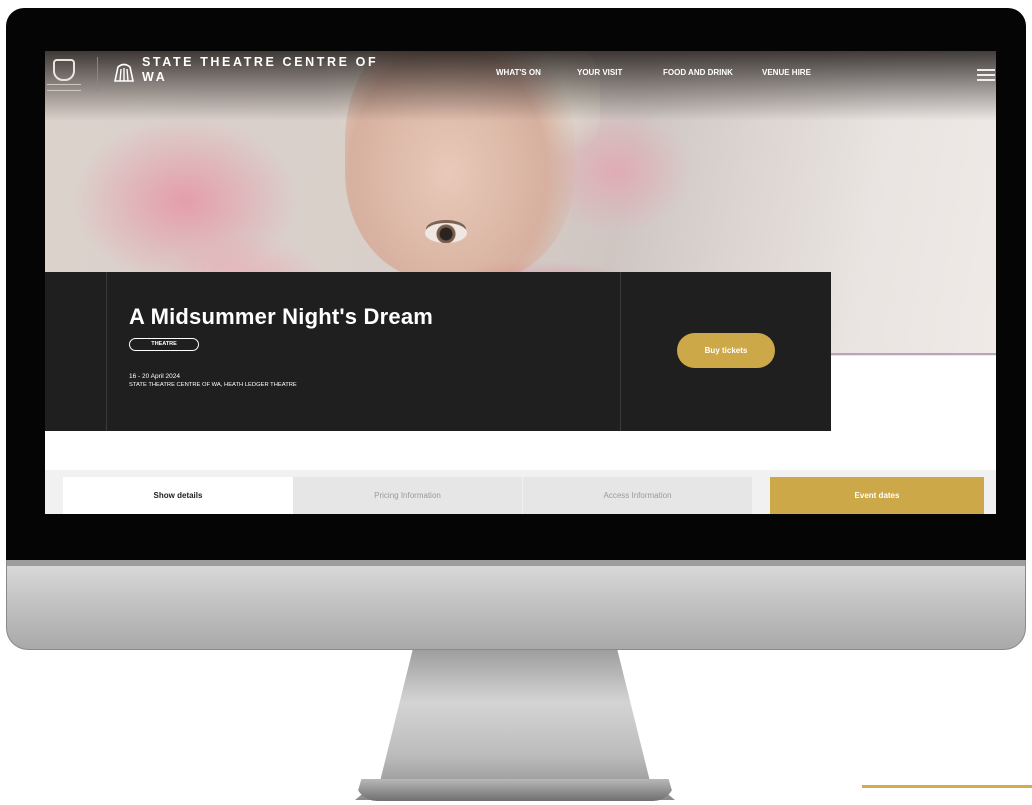  What do you see at coordinates (620, 72) in the screenshot?
I see `nav-item-your-visit: YOUR VISIT` at bounding box center [620, 72].